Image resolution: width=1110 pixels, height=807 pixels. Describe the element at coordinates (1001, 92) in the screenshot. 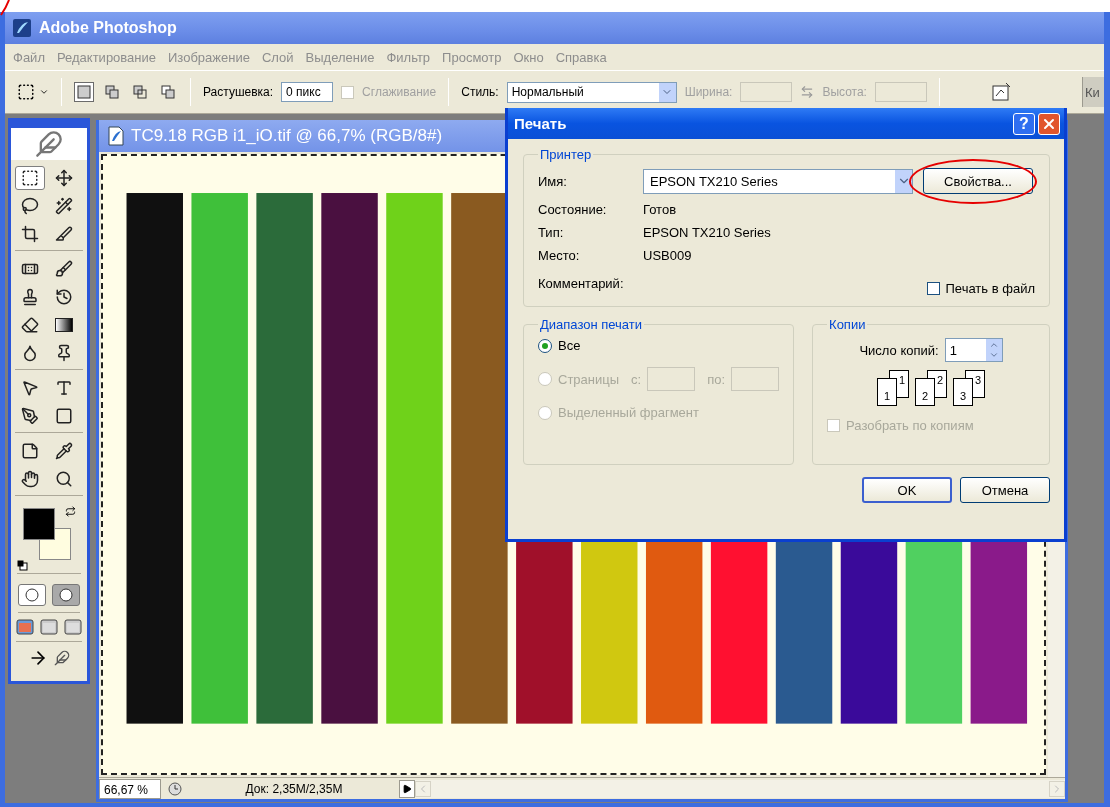

I see `palette-well-icon` at that location.